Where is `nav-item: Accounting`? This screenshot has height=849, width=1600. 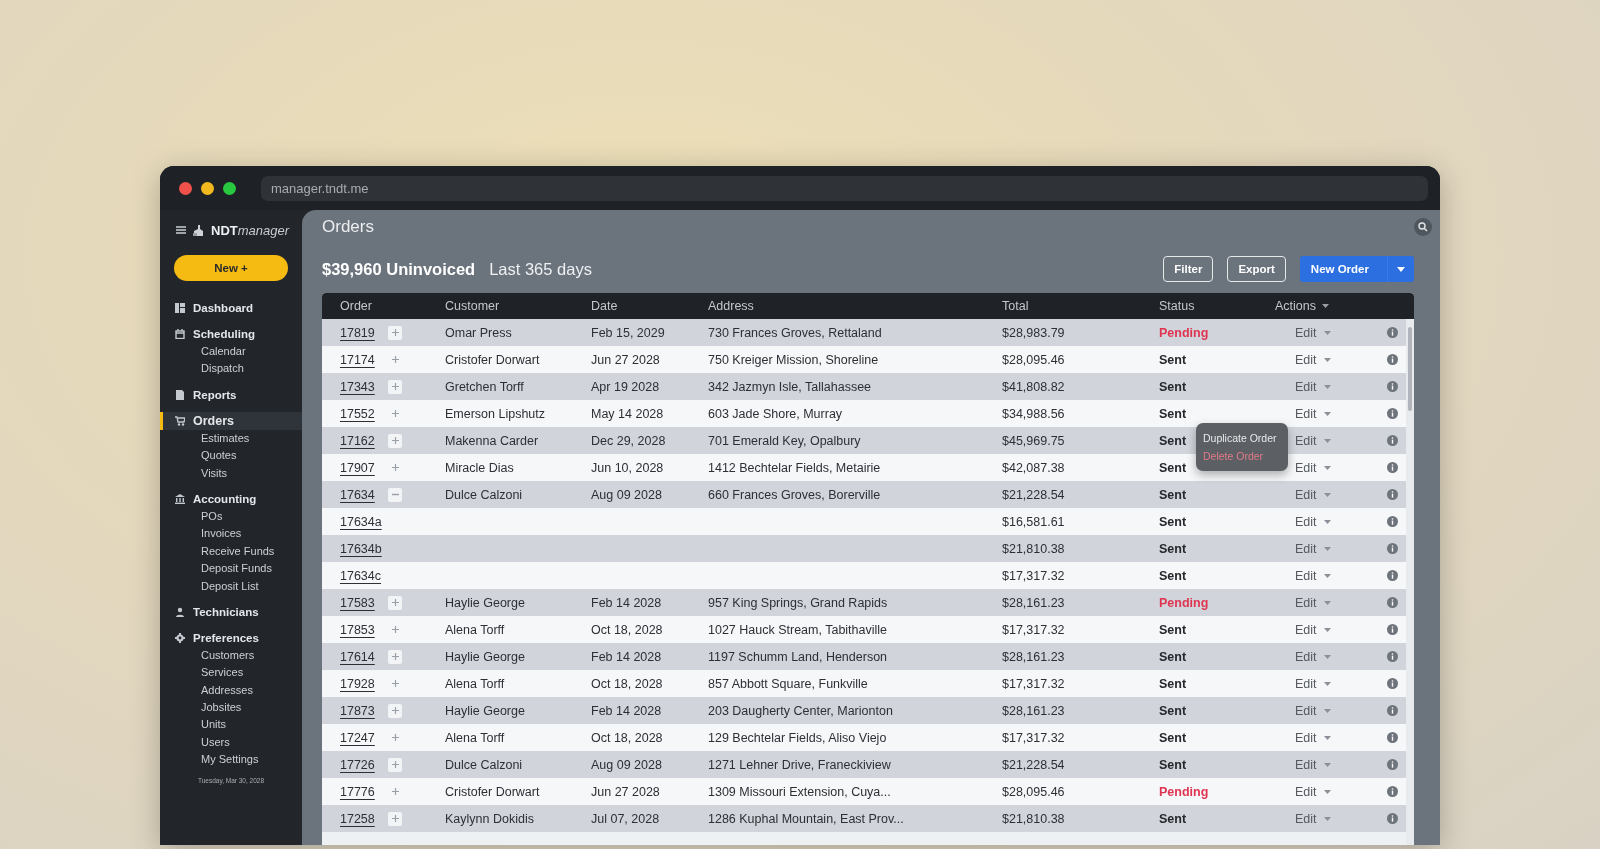
nav-item: Accounting is located at coordinates (231, 498).